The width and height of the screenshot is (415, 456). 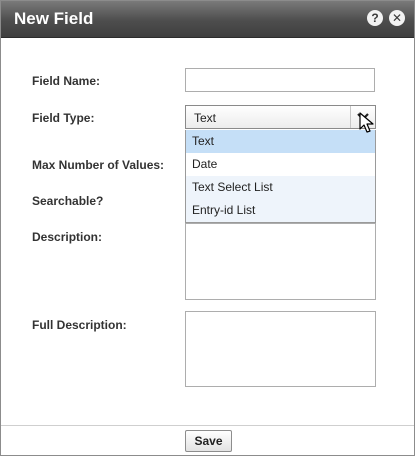 I want to click on save-button: Save, so click(x=208, y=441).